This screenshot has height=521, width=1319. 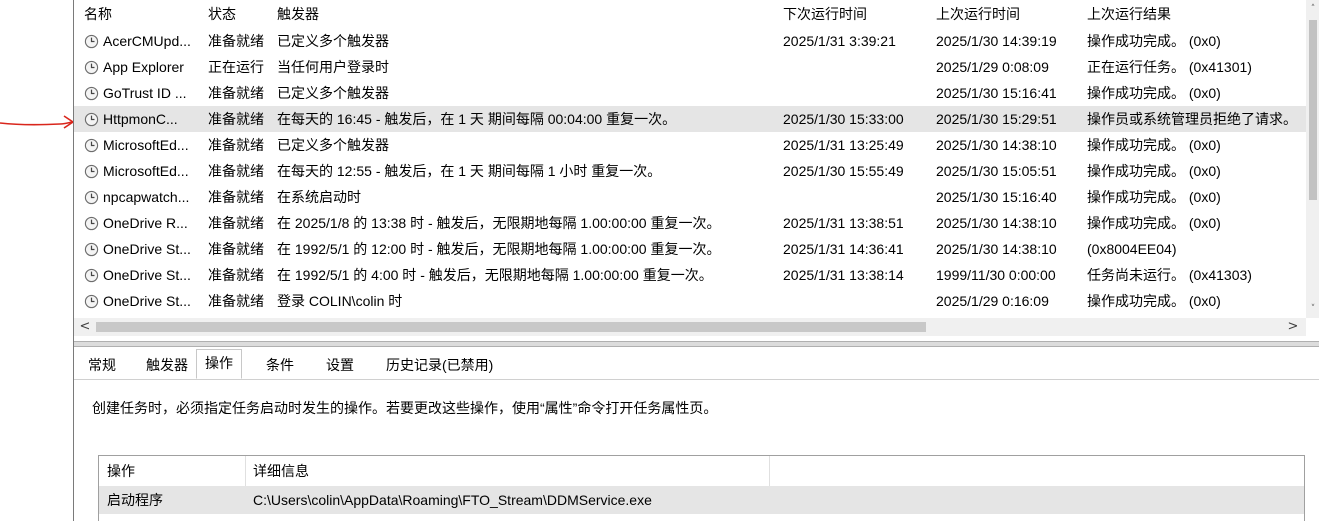 I want to click on task-name-text: App Explorer, so click(x=143, y=67).